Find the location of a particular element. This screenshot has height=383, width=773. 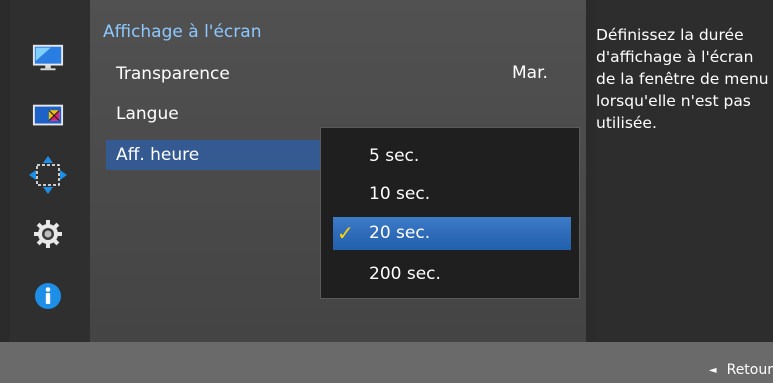

transparence-value: Mar. is located at coordinates (530, 73).